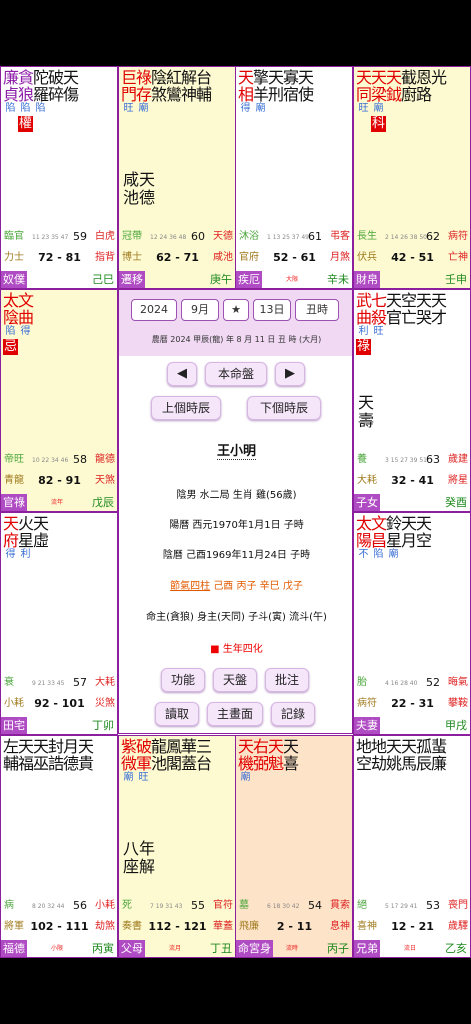 This screenshot has width=471, height=1024. What do you see at coordinates (433, 905) in the screenshot?
I see `current-age: 53` at bounding box center [433, 905].